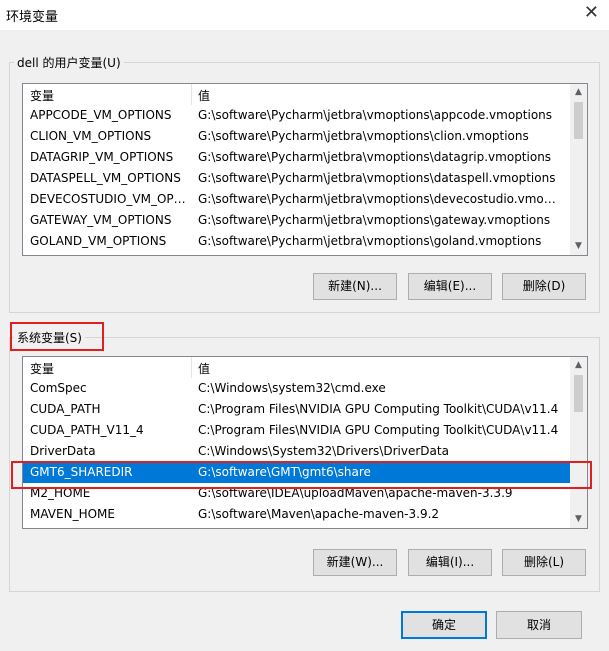 This screenshot has width=609, height=651. I want to click on variable-name: DATASPELL_VM_OPTIONS, so click(105, 178).